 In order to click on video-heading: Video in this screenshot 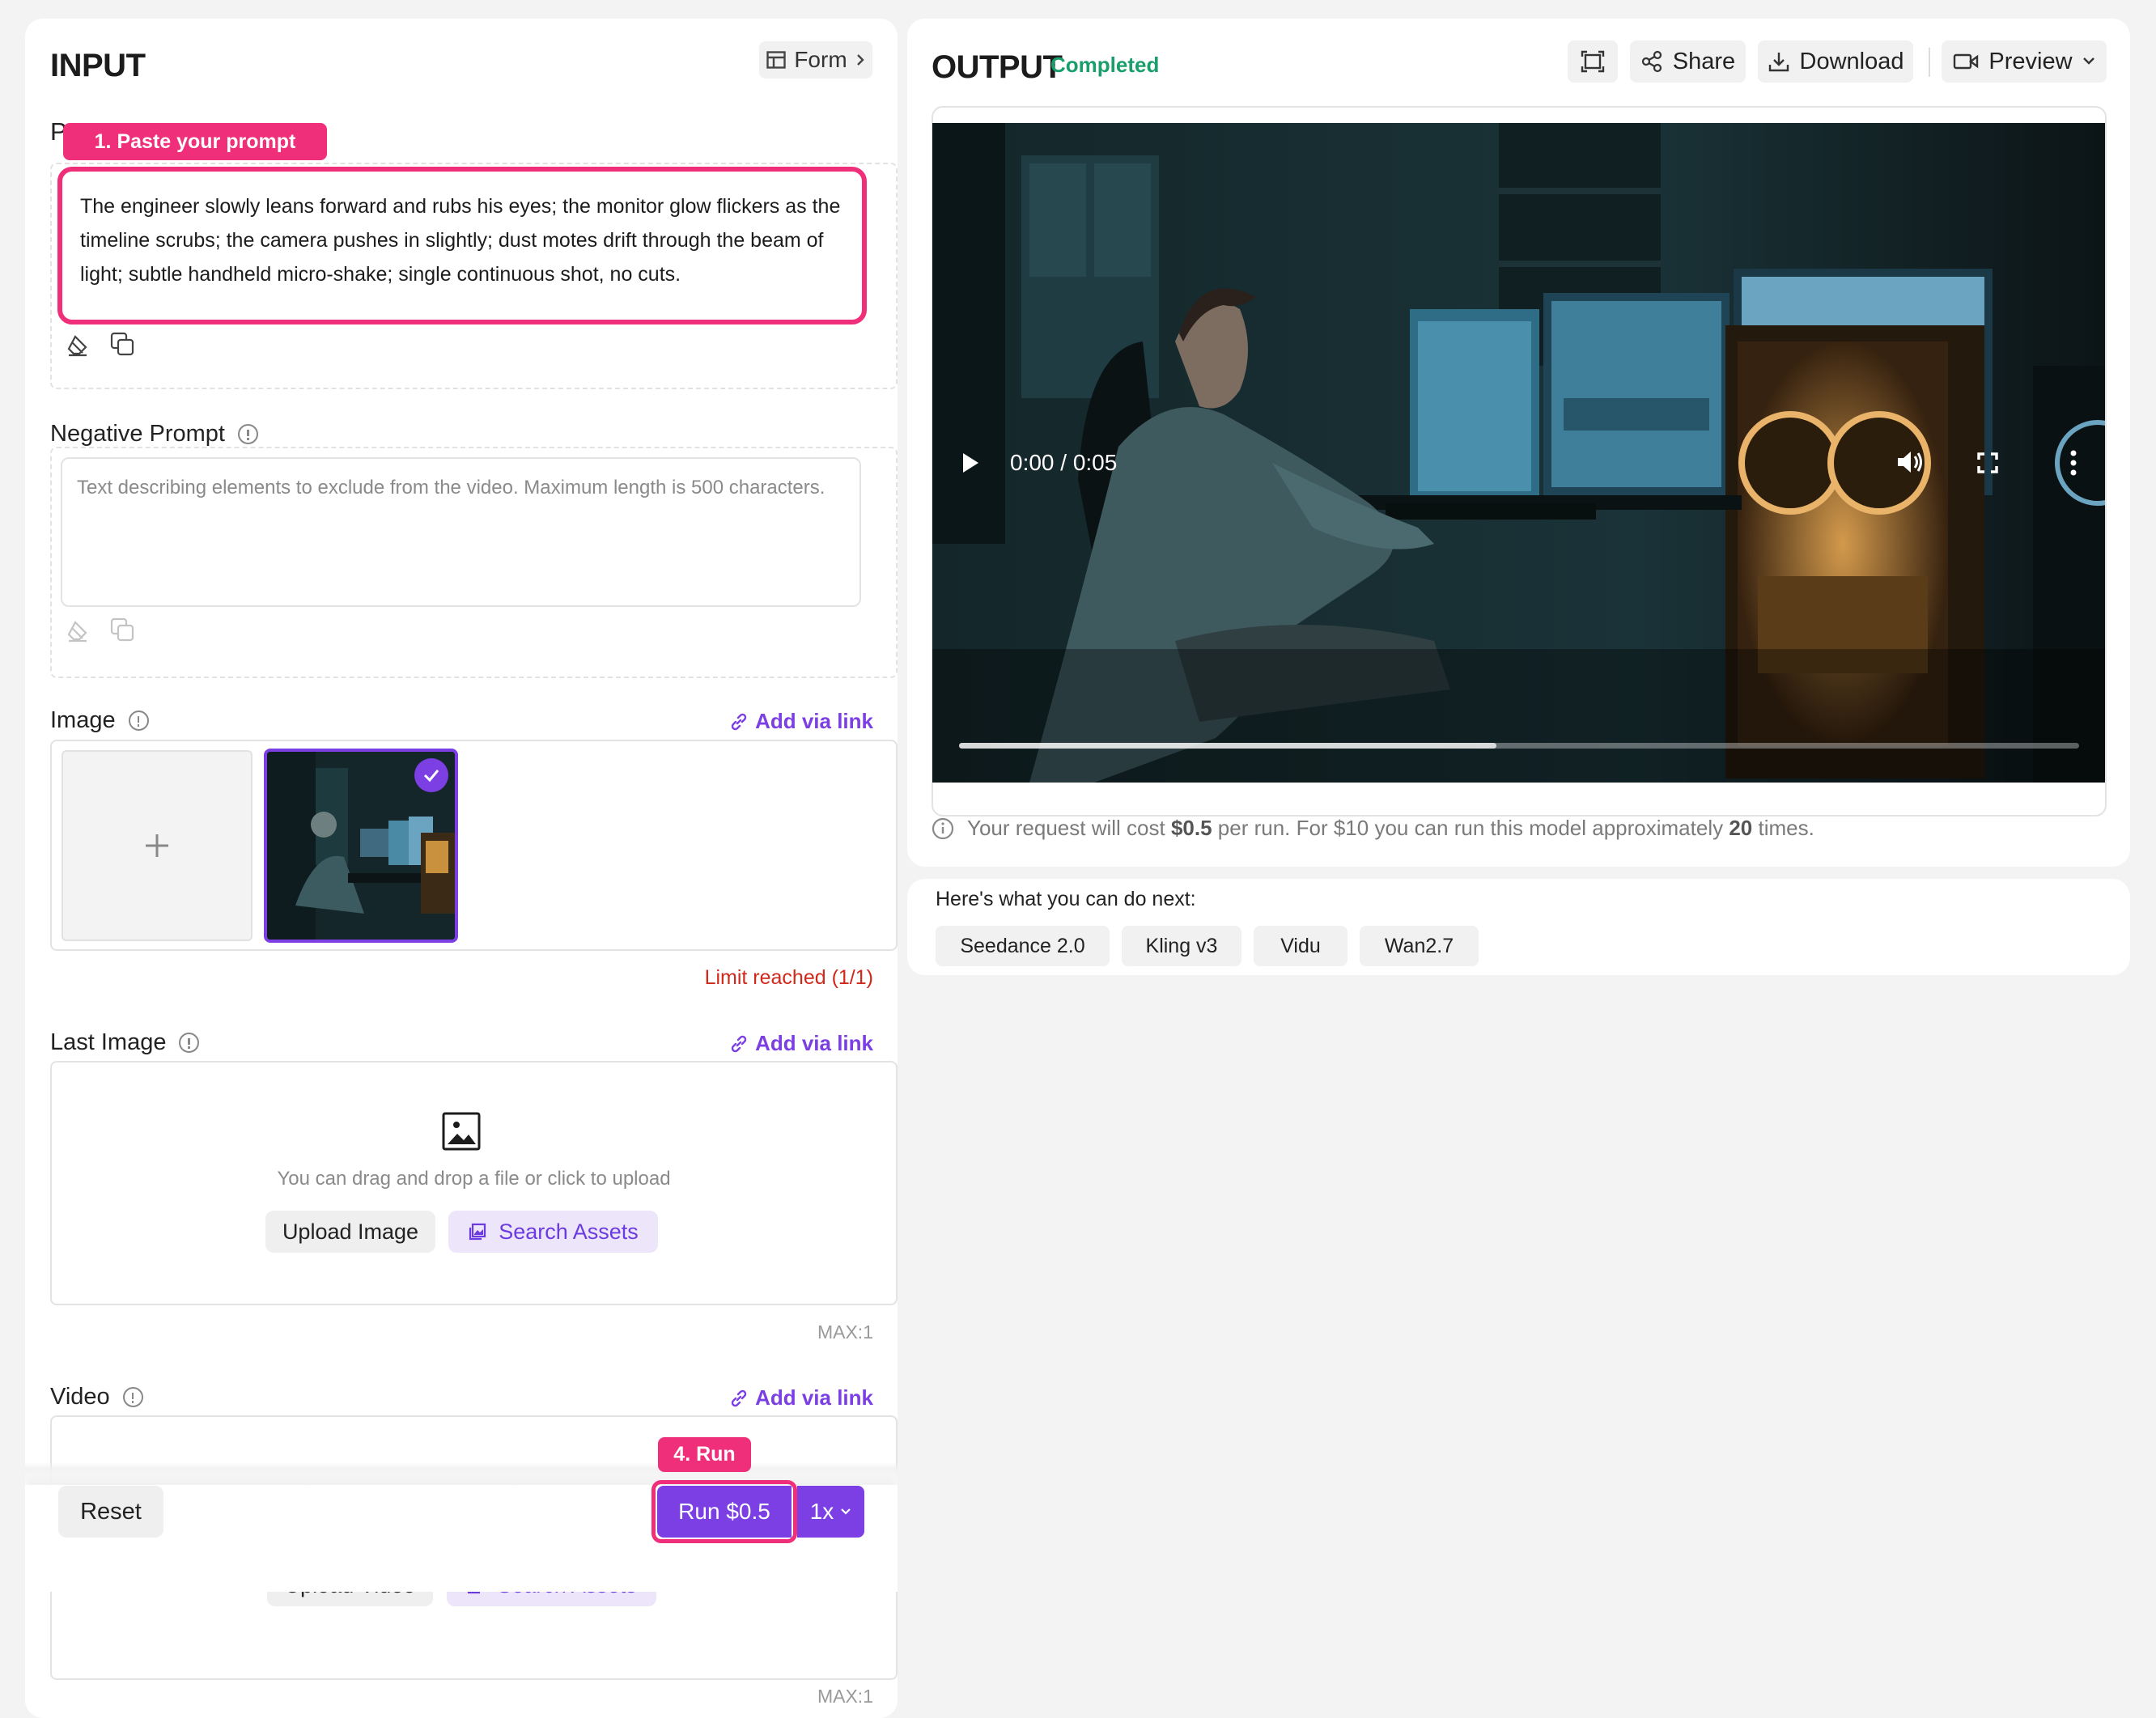, I will do `click(96, 1397)`.